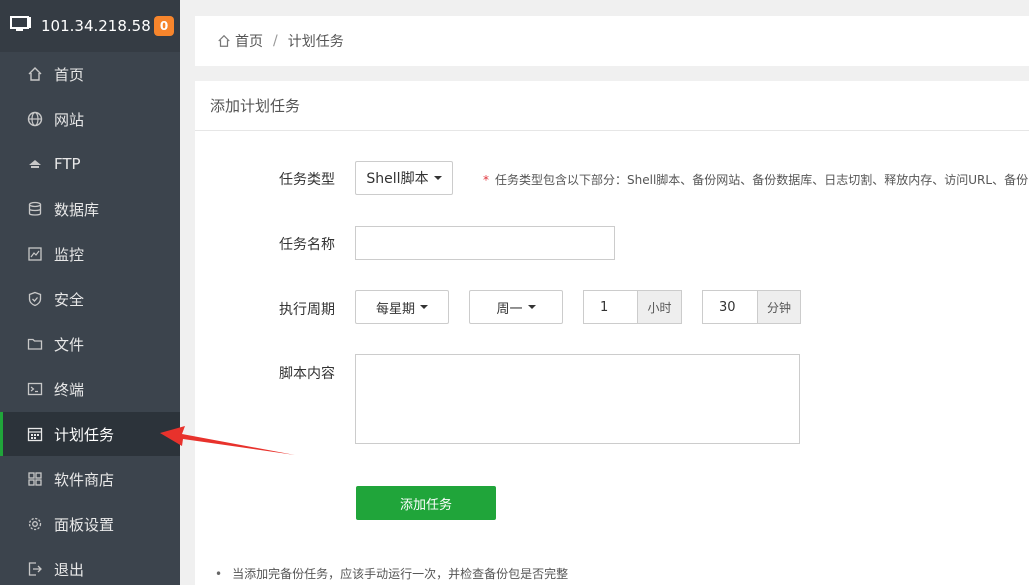  I want to click on cycle-value: 每星期, so click(395, 309).